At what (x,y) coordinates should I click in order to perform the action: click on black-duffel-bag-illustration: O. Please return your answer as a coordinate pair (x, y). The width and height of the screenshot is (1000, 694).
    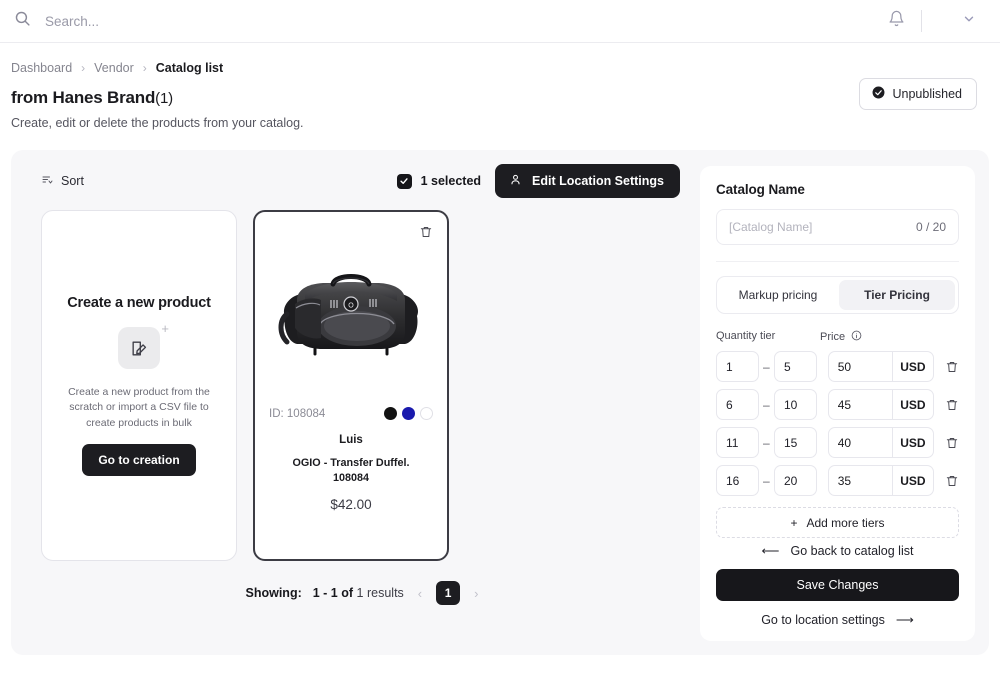
    Looking at the image, I should click on (348, 314).